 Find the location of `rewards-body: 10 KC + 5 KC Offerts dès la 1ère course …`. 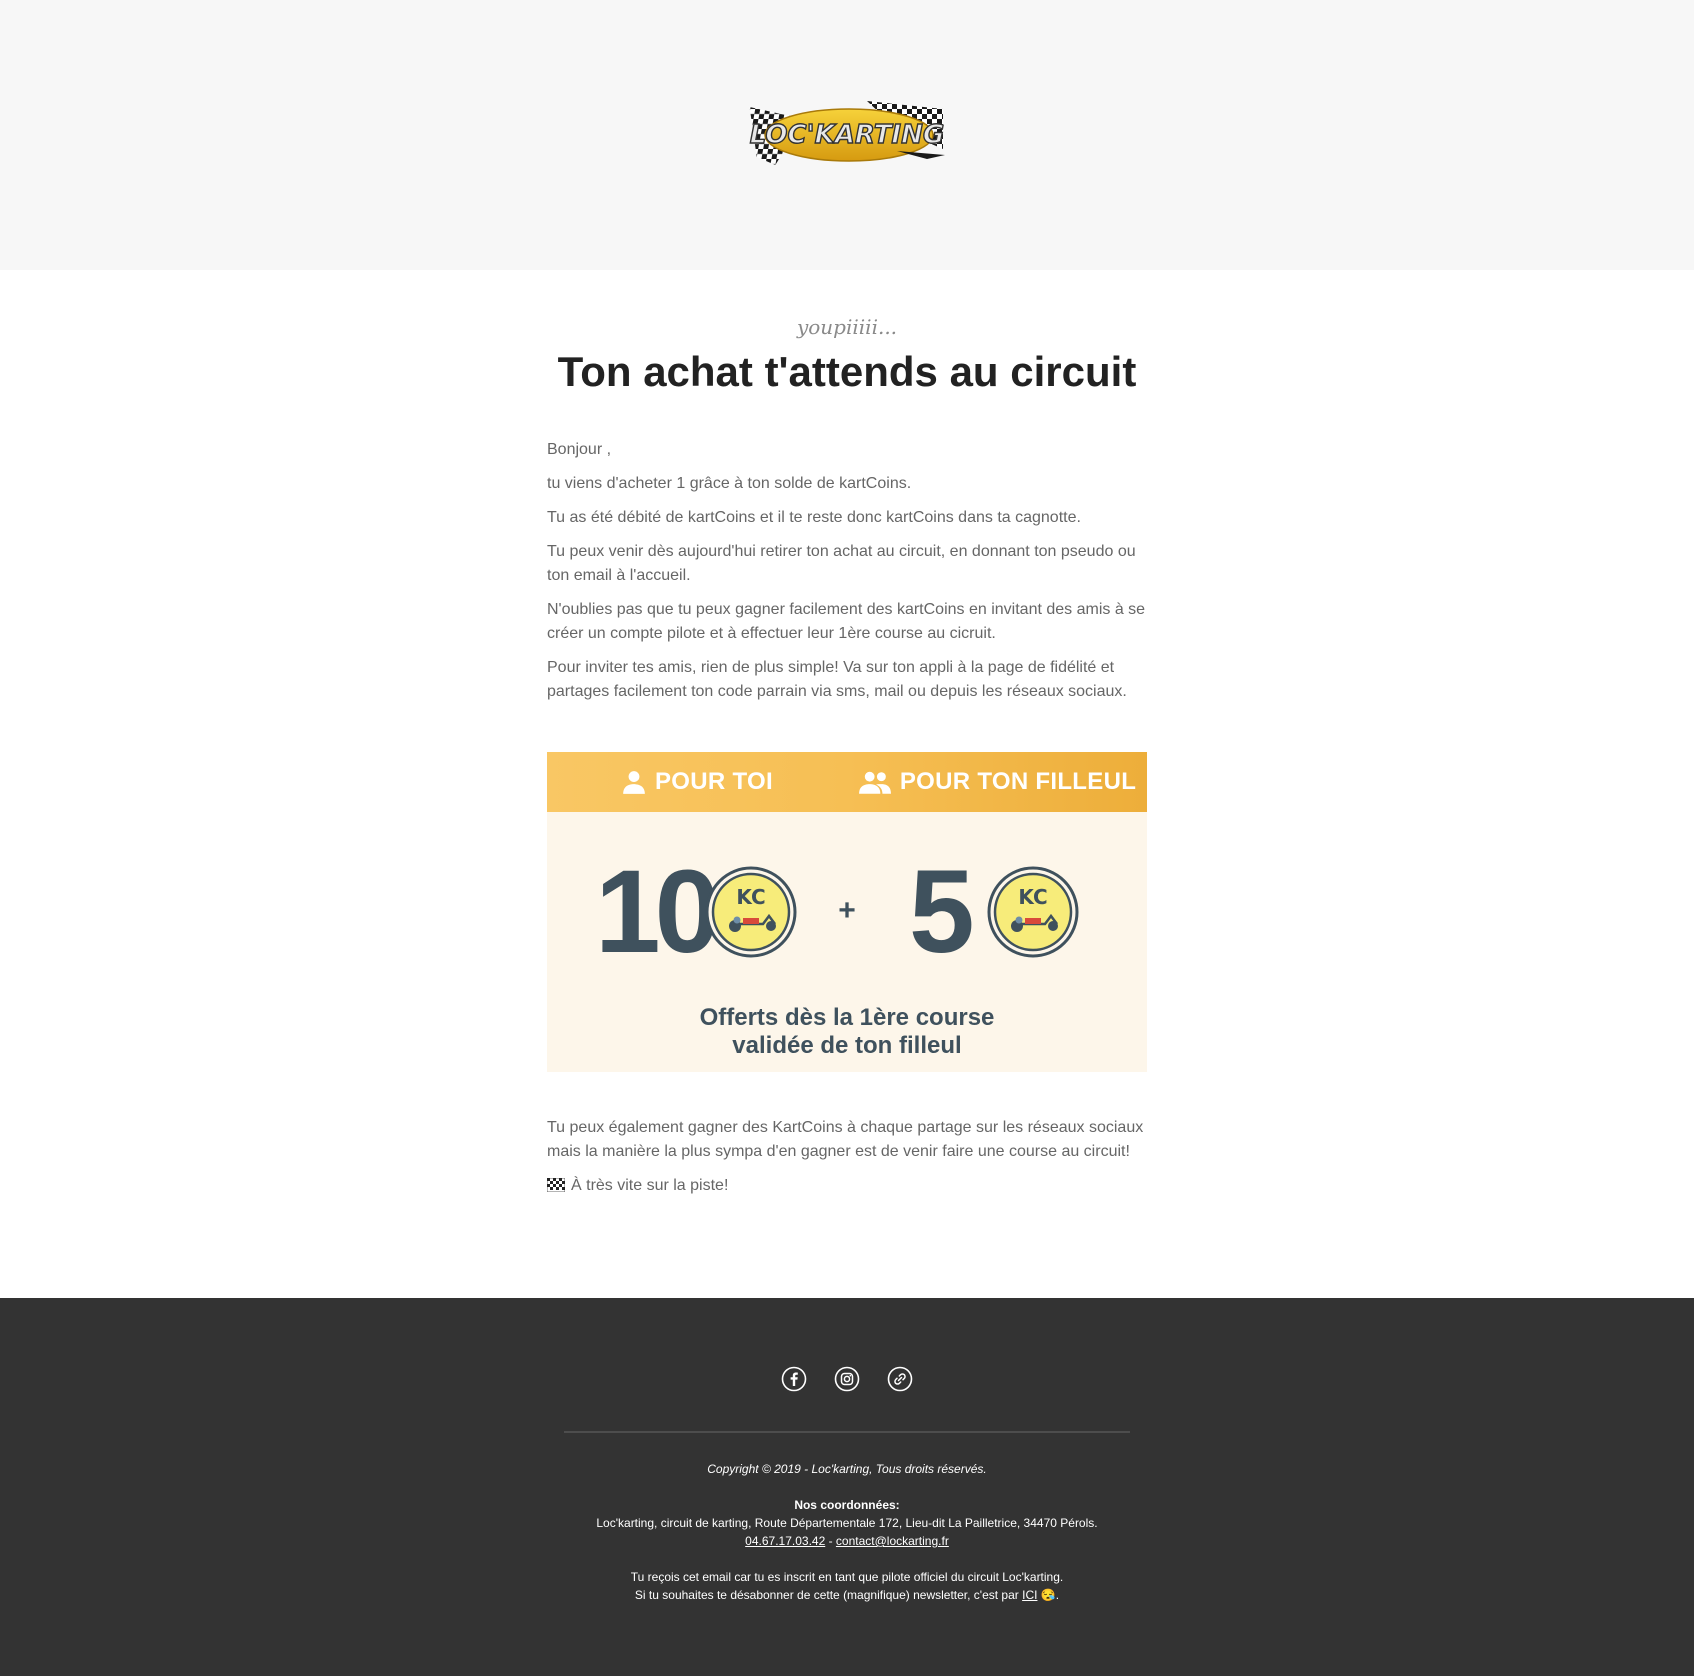

rewards-body: 10 KC + 5 KC Offerts dès la 1ère course … is located at coordinates (847, 942).